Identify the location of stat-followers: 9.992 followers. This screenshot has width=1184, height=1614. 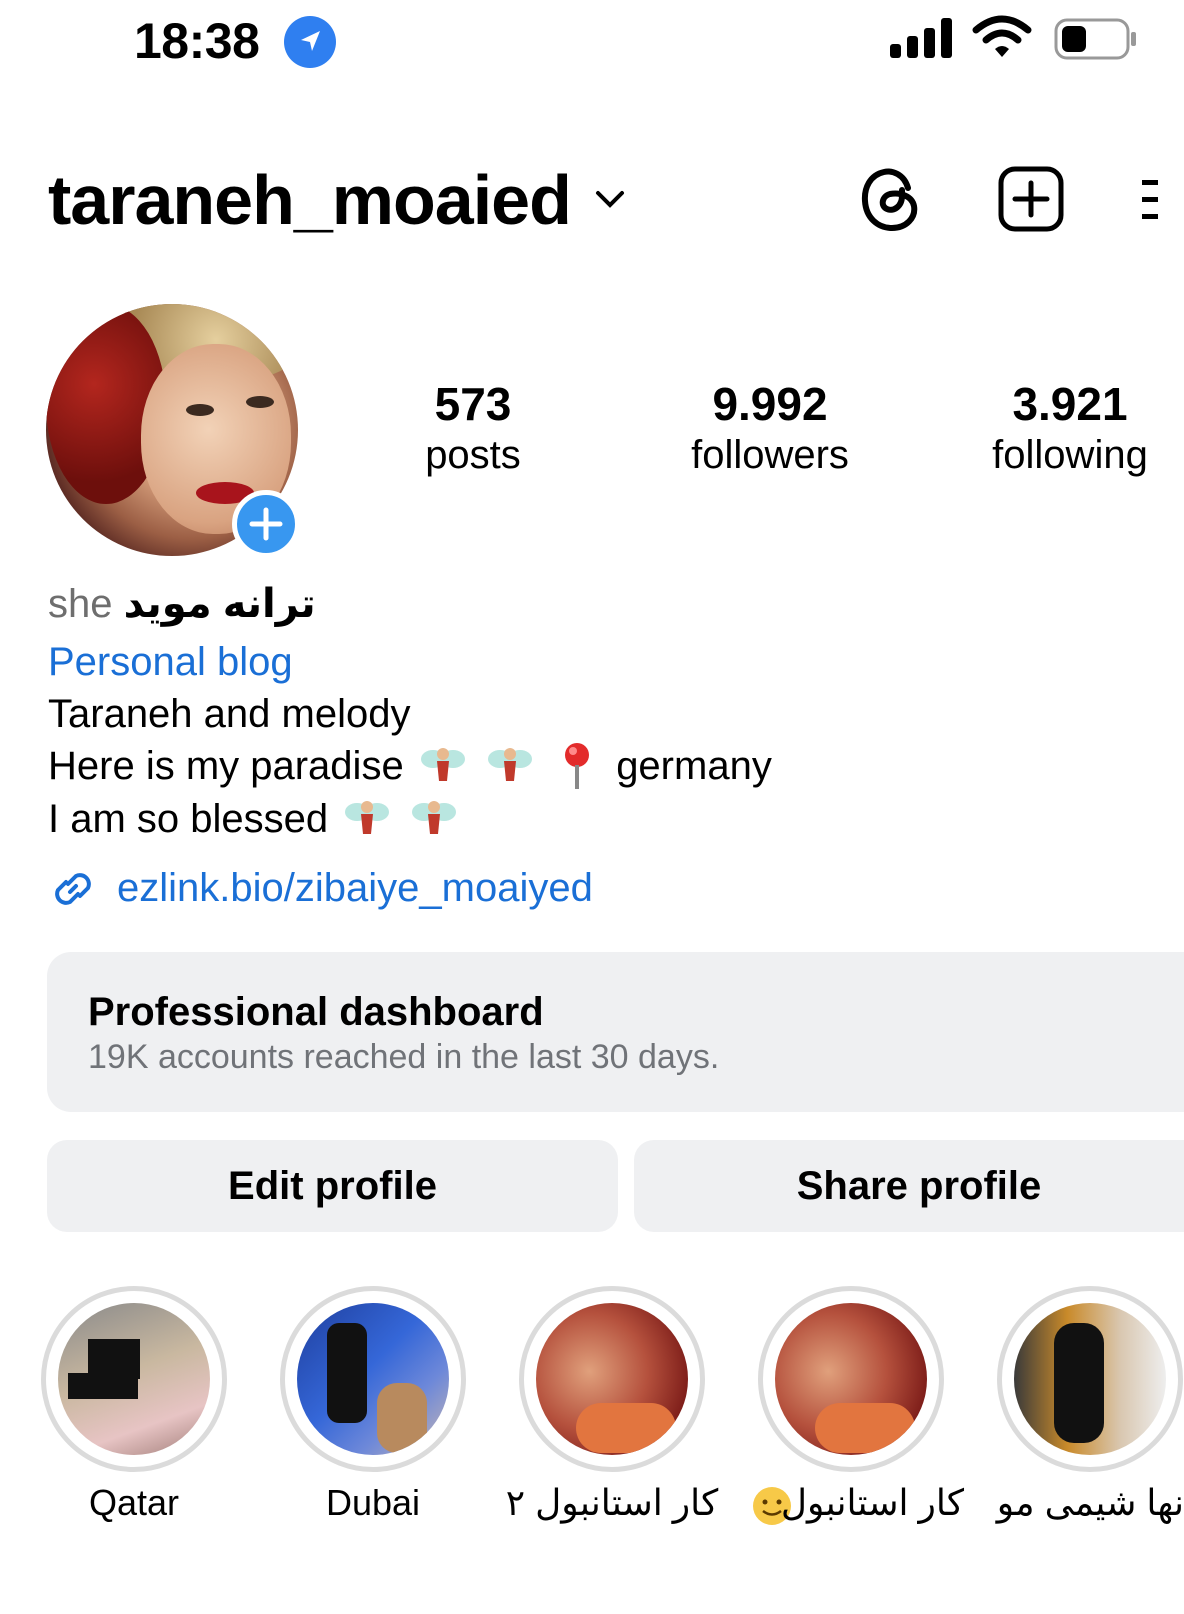
(770, 429).